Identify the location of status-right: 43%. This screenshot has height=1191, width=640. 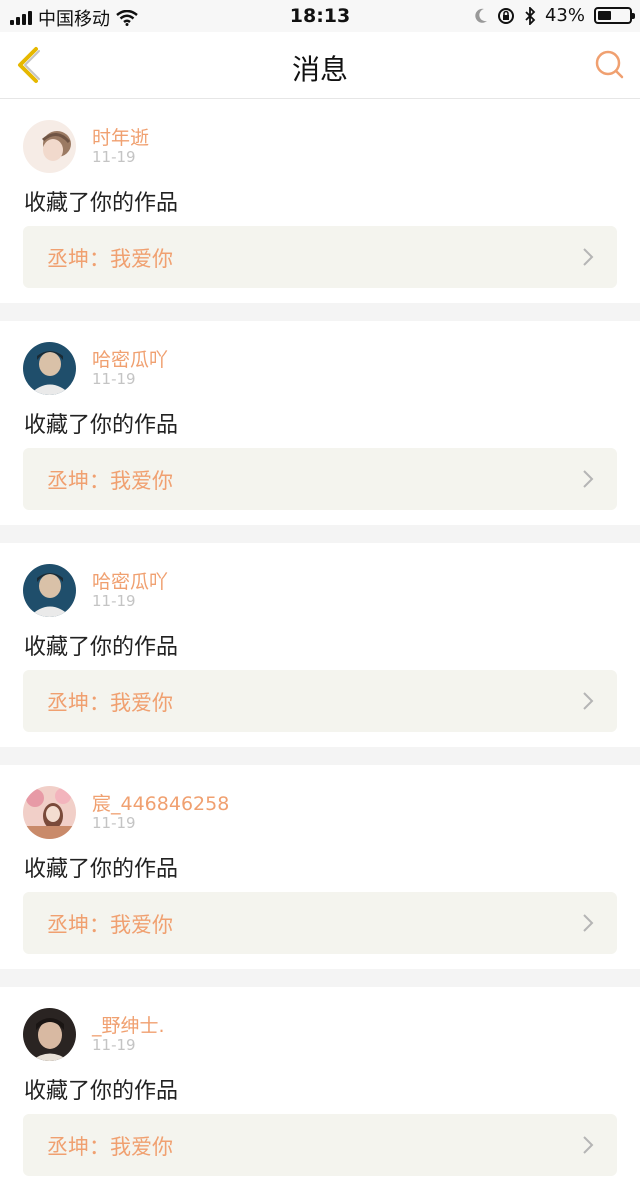
(554, 15).